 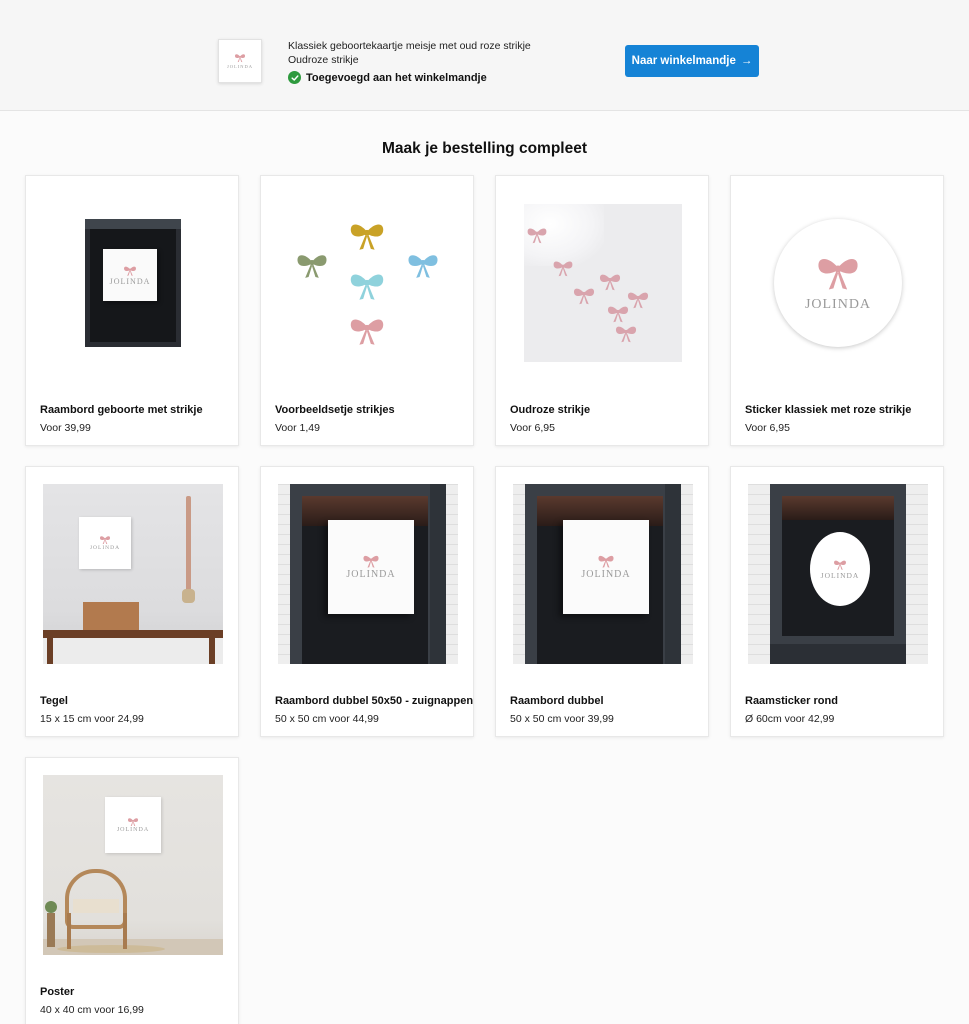 I want to click on go-to-cart-label: Naar winkelmandje, so click(x=683, y=61).